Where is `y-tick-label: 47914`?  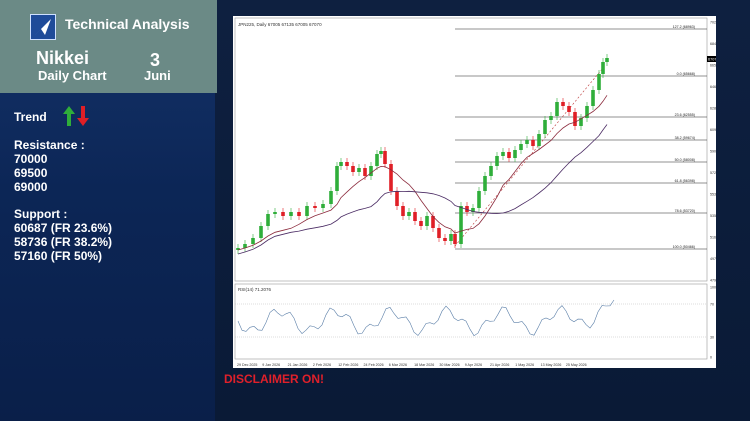
y-tick-label: 47914 is located at coordinates (713, 281).